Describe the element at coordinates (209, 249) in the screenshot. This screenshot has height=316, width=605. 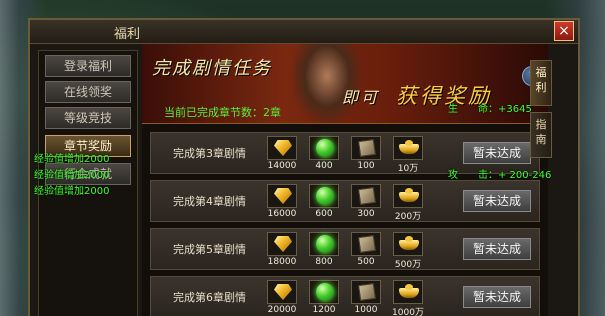
I see `chapter-label: 完成第5章剧情` at that location.